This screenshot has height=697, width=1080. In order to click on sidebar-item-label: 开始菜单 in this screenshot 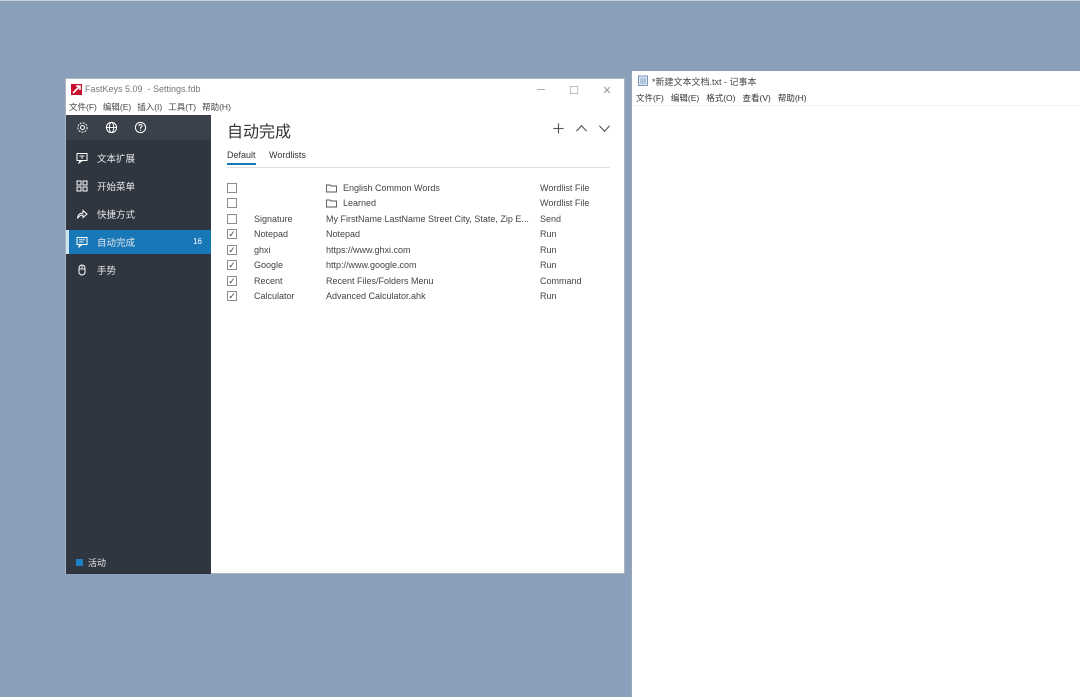, I will do `click(116, 187)`.